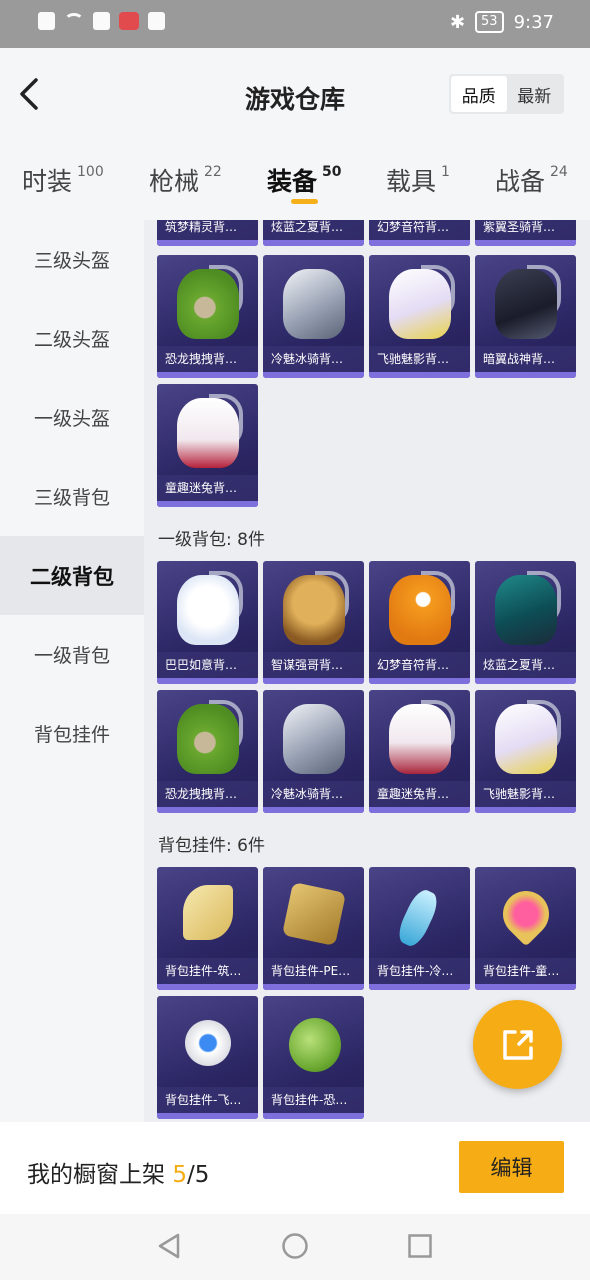 The width and height of the screenshot is (590, 1280). I want to click on section-title: 背包挂件: 6件, so click(211, 846).